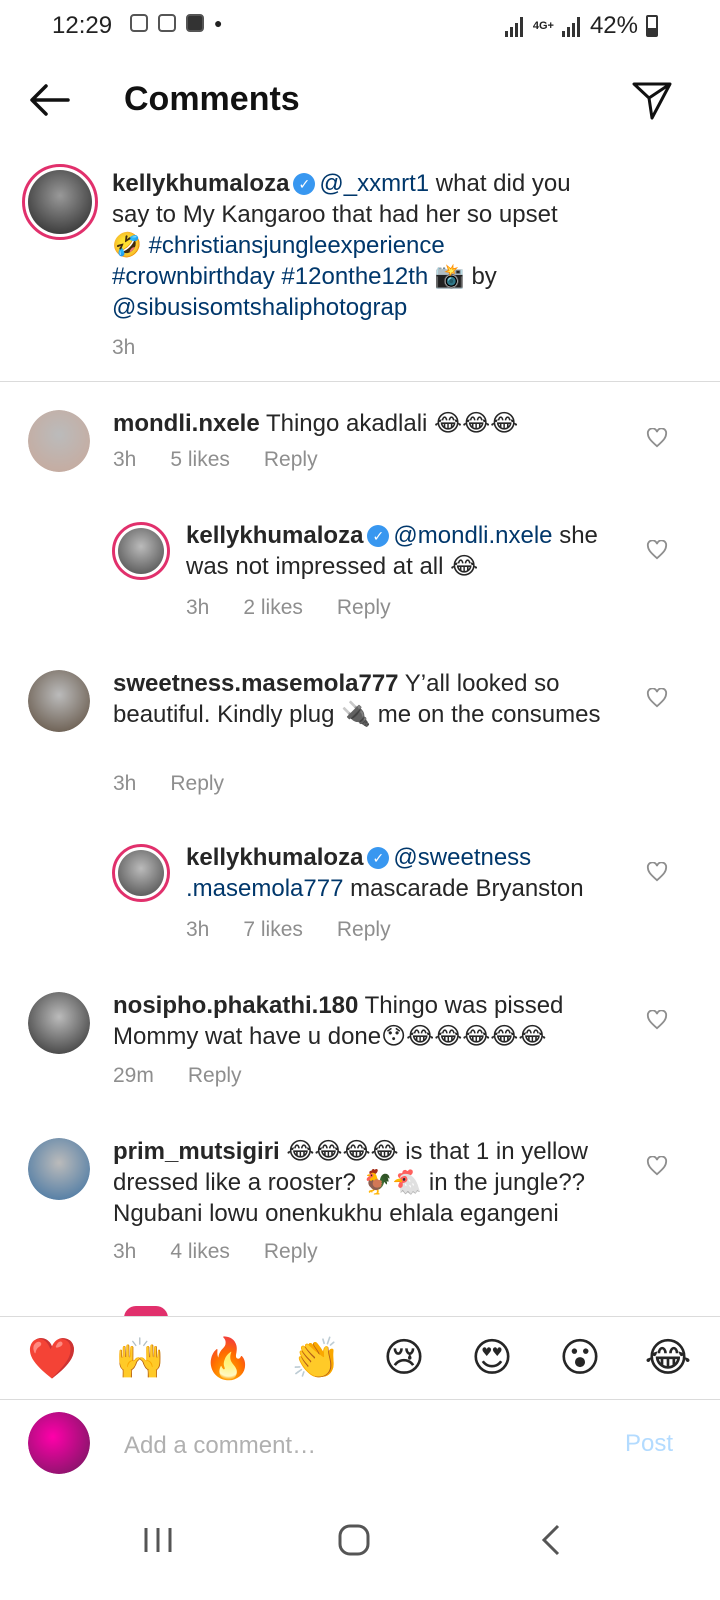 The image size is (720, 1600). I want to click on reaction-heart: ❤️, so click(52, 1358).